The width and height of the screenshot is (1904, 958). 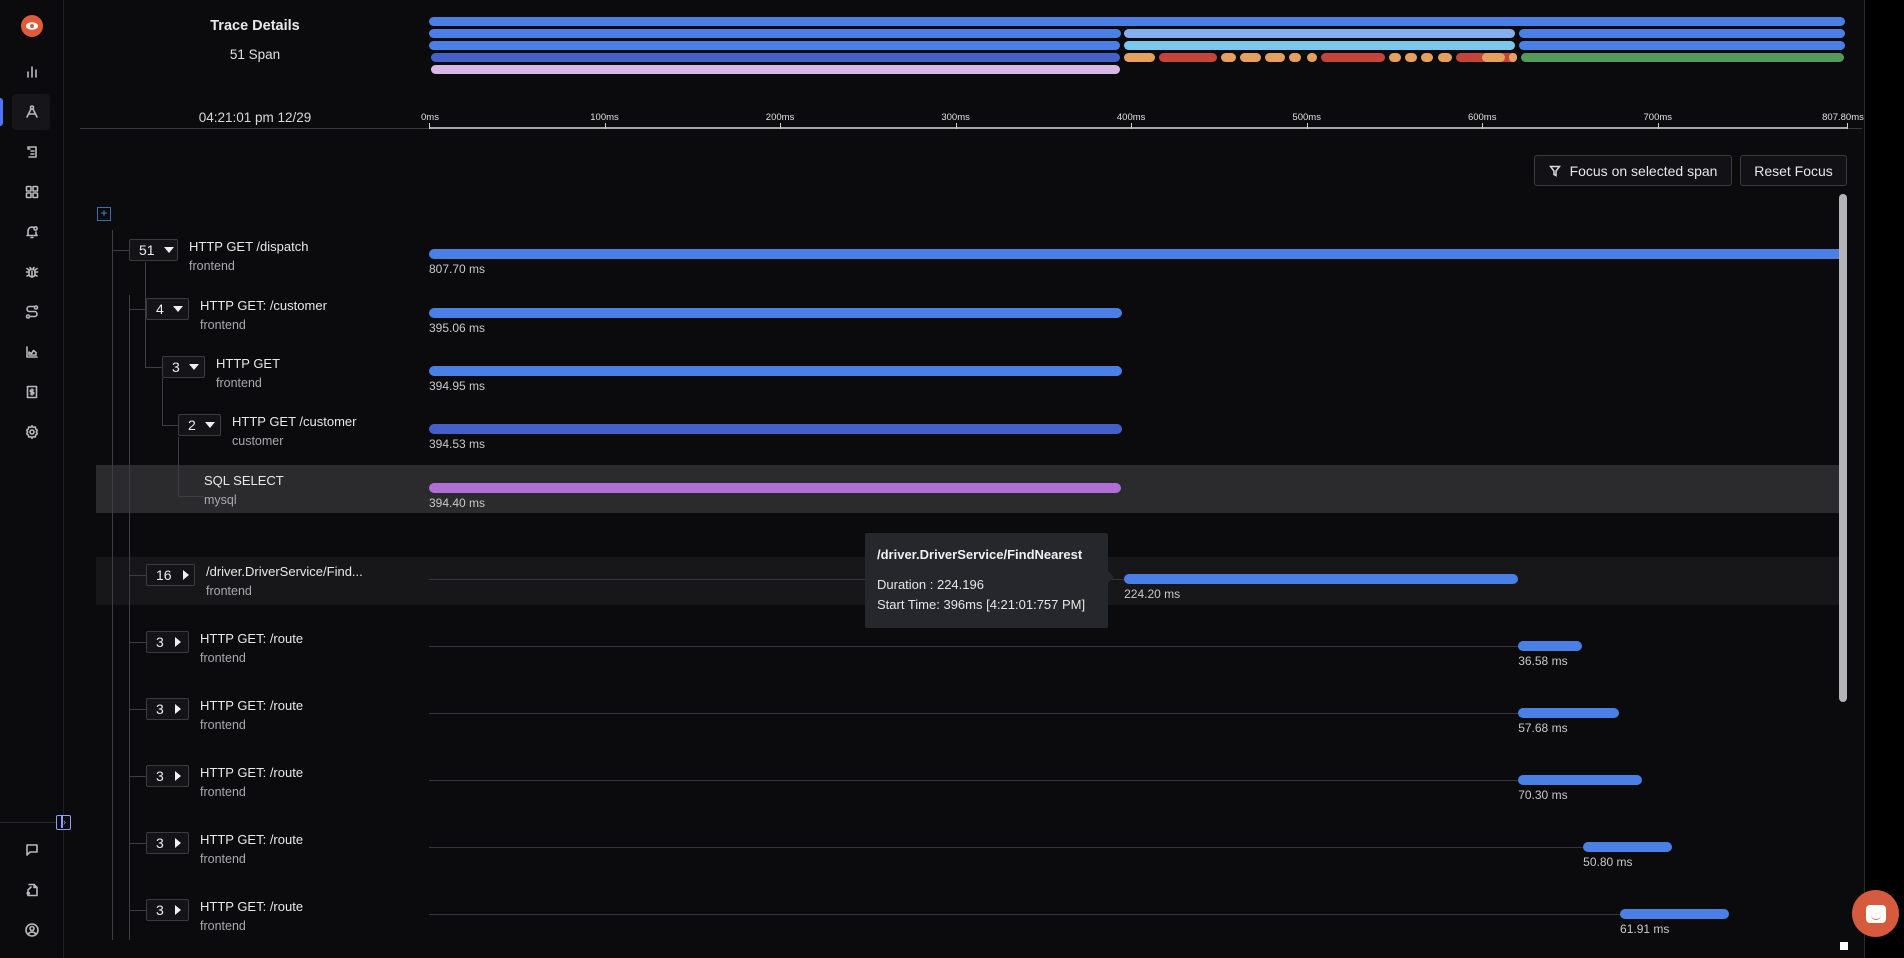 What do you see at coordinates (32, 72) in the screenshot?
I see `dashboard-icon` at bounding box center [32, 72].